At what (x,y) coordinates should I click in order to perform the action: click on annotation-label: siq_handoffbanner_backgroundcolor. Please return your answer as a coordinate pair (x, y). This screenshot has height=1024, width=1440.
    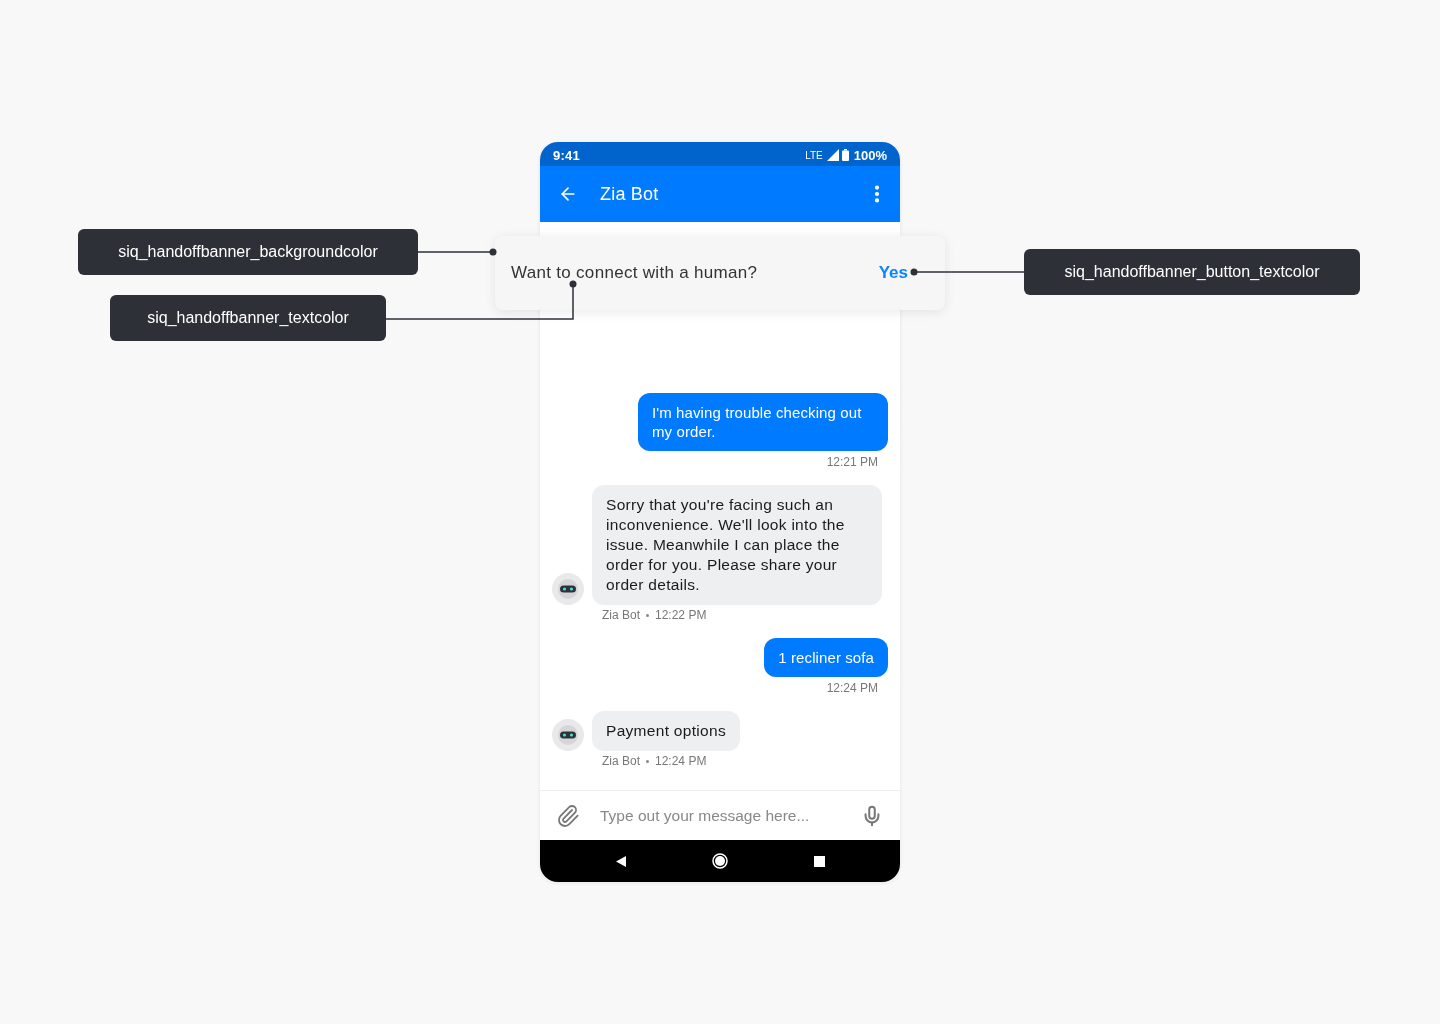
    Looking at the image, I should click on (248, 252).